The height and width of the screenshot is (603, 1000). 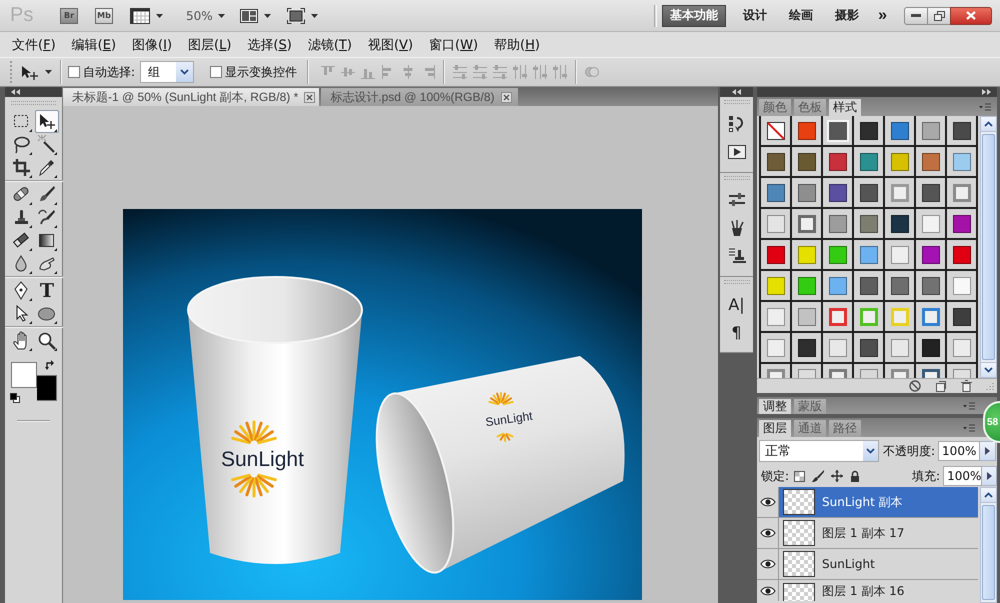 What do you see at coordinates (22, 167) in the screenshot?
I see `crop-tool` at bounding box center [22, 167].